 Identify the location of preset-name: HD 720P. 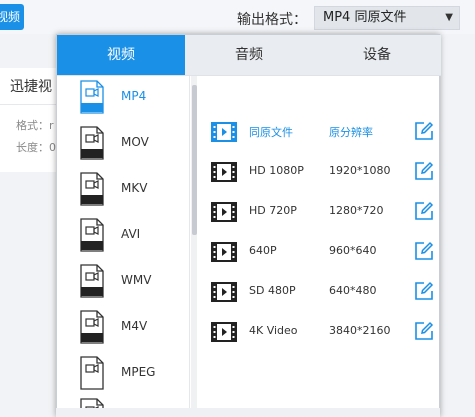
(273, 210).